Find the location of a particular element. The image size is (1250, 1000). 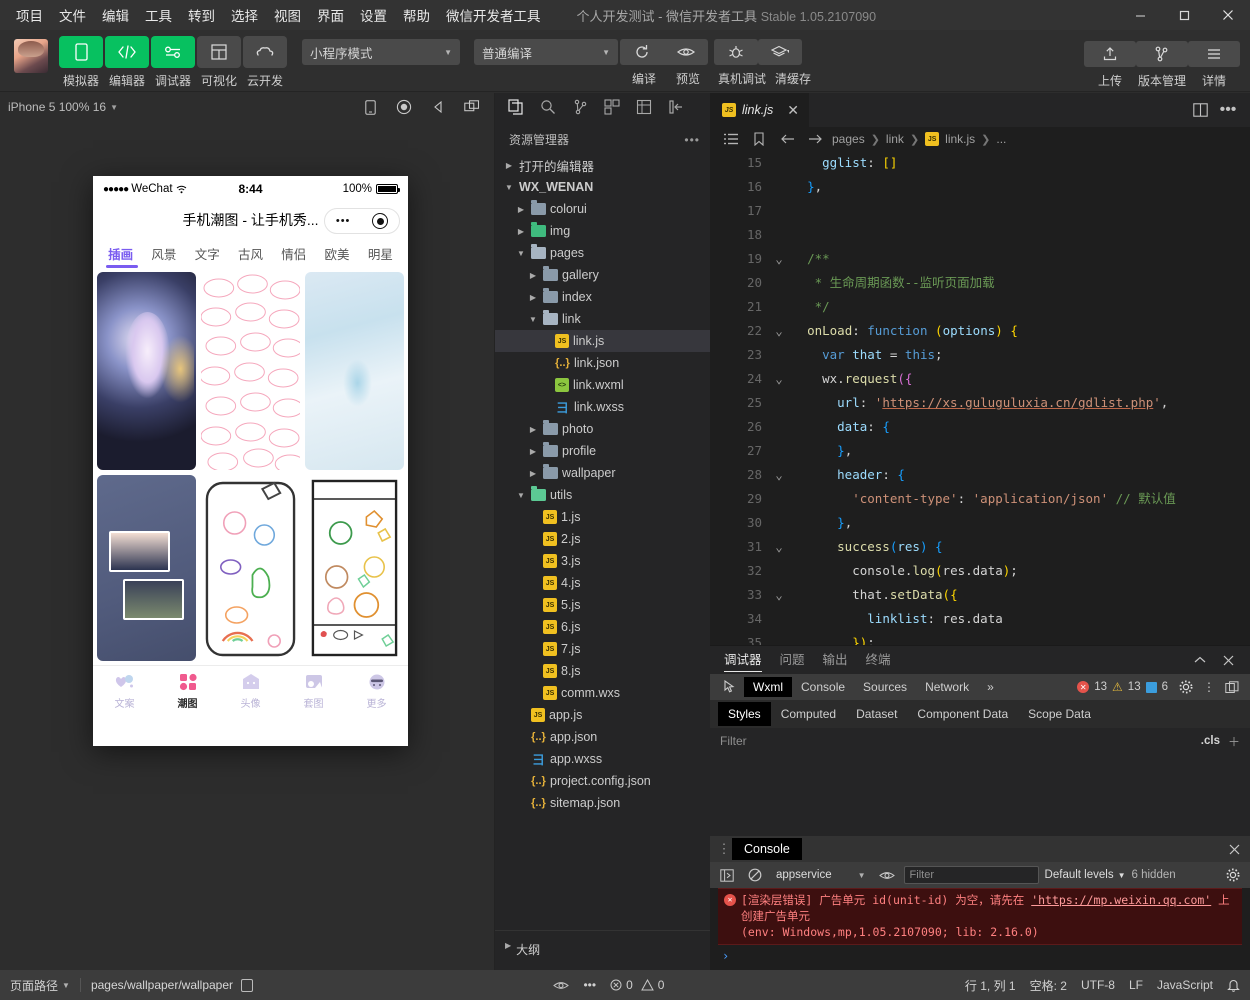

menu-item-help: 帮助 is located at coordinates (416, 15).